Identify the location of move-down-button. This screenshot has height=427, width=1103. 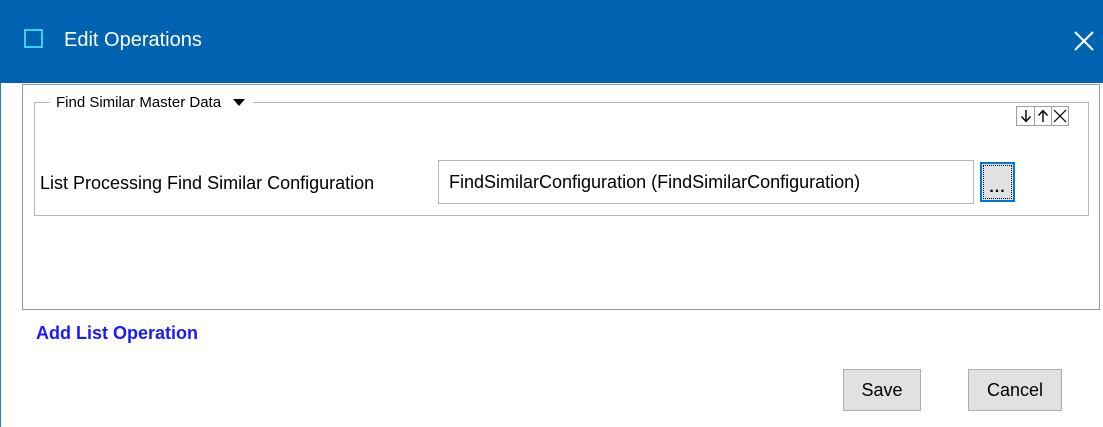
(1025, 116).